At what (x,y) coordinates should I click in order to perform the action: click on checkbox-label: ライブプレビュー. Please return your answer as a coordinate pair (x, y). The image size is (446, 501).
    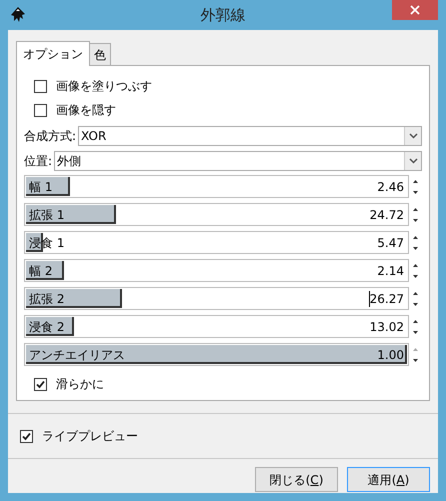
    Looking at the image, I should click on (90, 436).